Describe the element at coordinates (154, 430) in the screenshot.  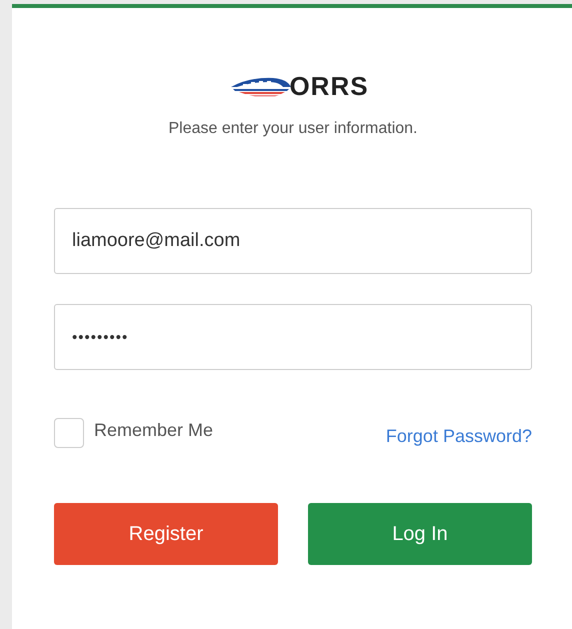
I see `remember-label: Remember Me` at that location.